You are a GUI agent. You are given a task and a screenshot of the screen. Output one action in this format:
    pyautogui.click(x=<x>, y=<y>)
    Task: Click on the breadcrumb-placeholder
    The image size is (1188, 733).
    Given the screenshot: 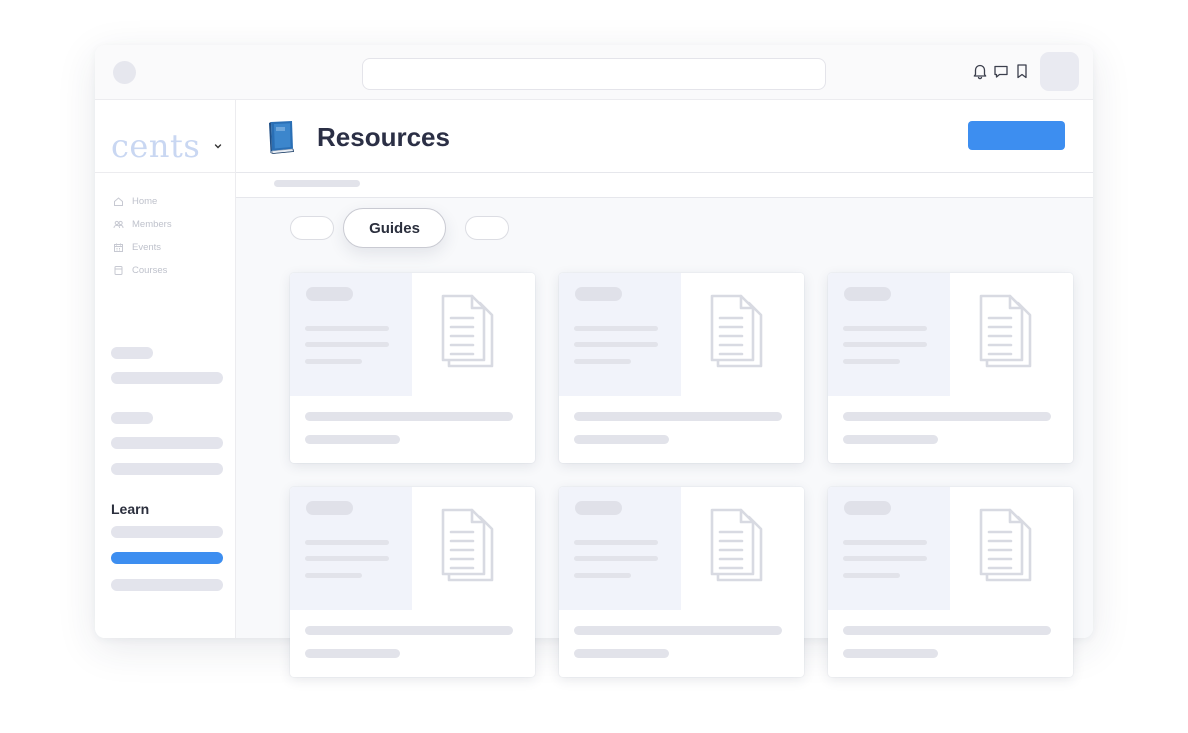 What is the action you would take?
    pyautogui.click(x=317, y=183)
    